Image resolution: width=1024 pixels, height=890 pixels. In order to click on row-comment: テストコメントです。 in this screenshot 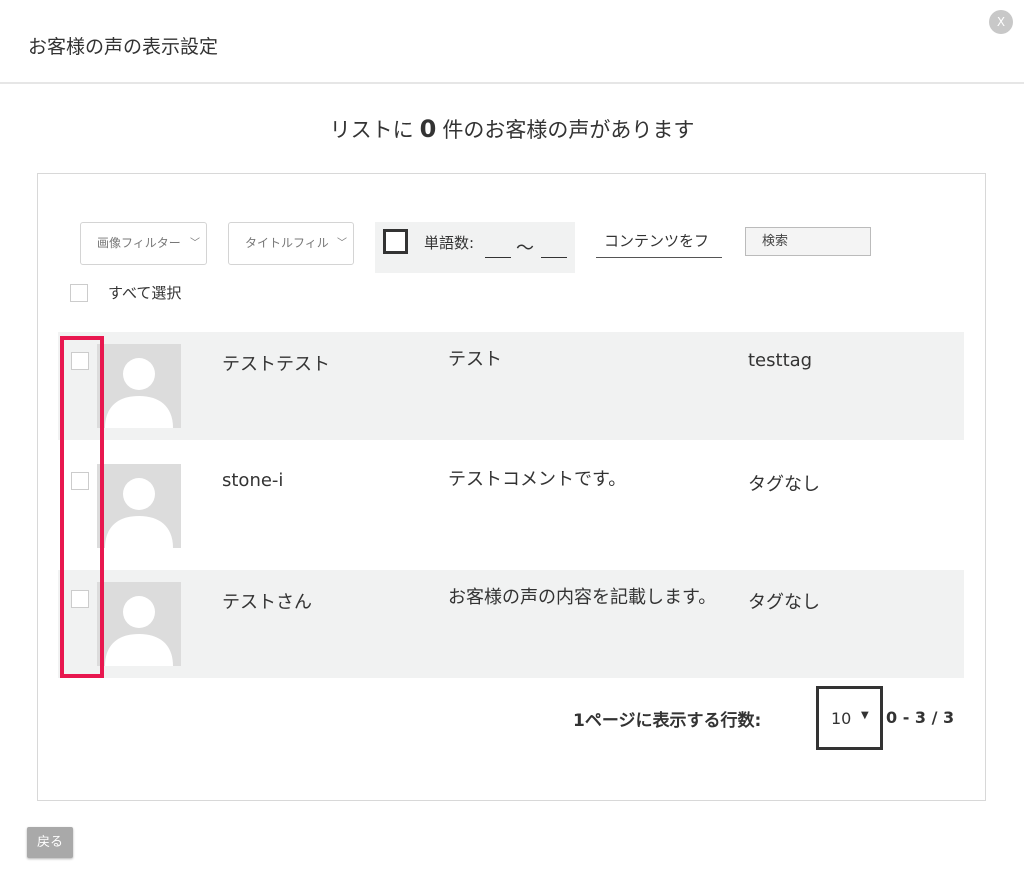, I will do `click(537, 479)`.